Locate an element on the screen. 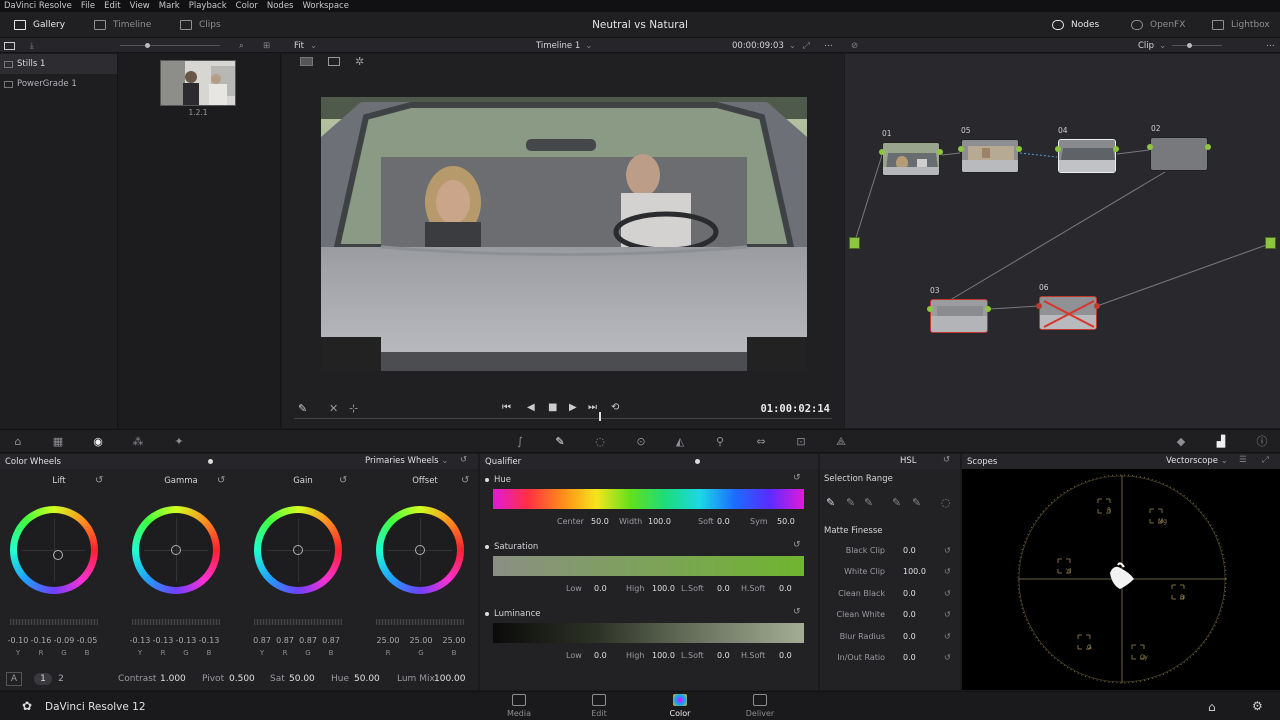 The image size is (1280, 720). tracker-icon: ⊙ is located at coordinates (641, 442).